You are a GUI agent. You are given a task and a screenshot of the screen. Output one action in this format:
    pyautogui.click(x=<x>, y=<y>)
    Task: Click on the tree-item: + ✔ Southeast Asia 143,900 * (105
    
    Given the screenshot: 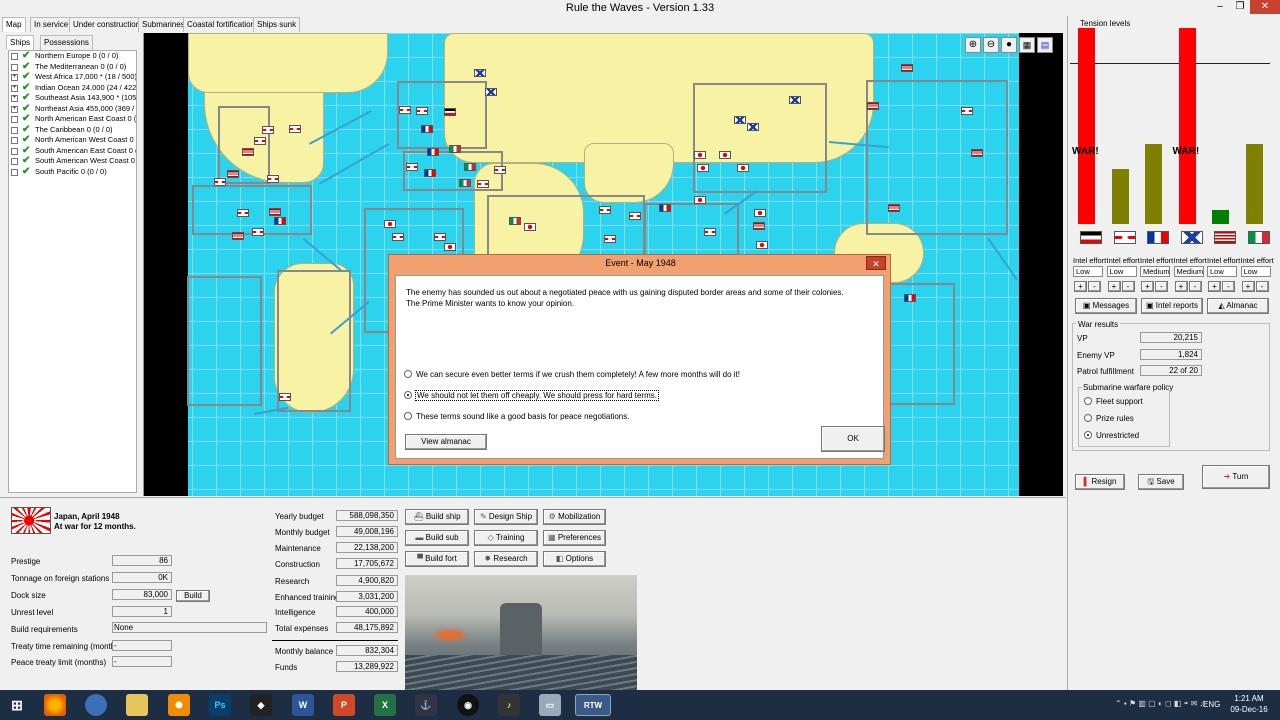 What is the action you would take?
    pyautogui.click(x=72, y=98)
    